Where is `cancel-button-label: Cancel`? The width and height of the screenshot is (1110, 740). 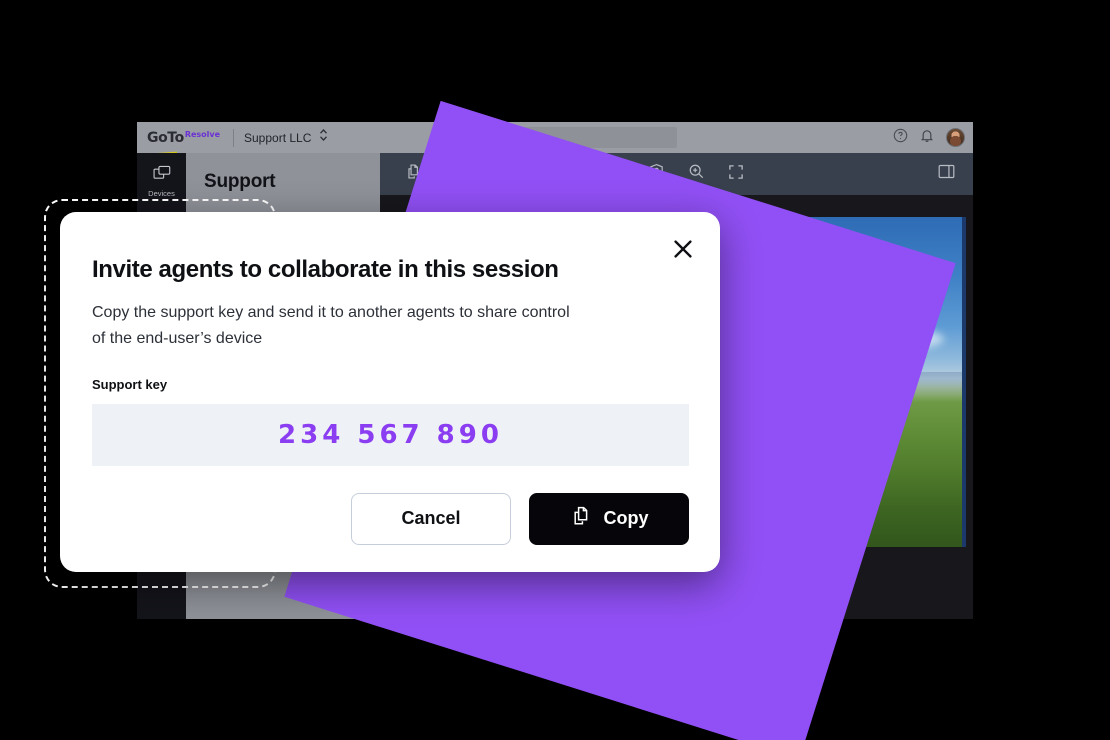
cancel-button-label: Cancel is located at coordinates (431, 518).